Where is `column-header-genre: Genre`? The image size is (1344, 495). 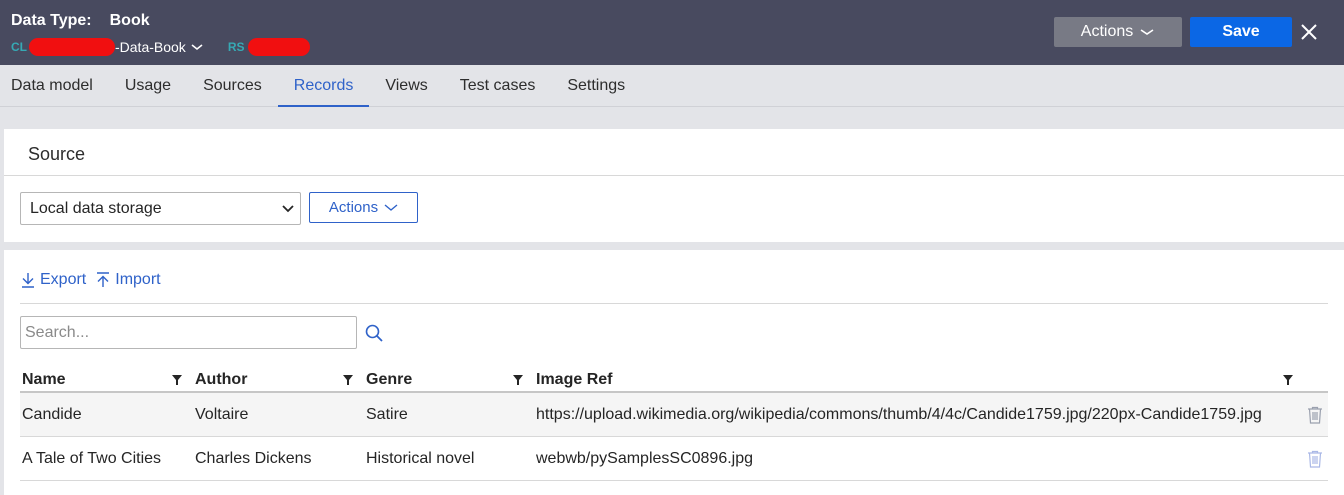
column-header-genre: Genre is located at coordinates (389, 379).